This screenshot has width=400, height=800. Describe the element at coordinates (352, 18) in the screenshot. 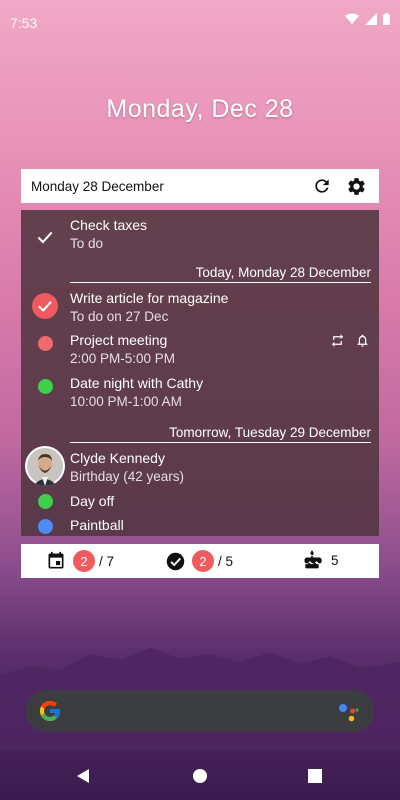

I see `wifi-icon` at that location.